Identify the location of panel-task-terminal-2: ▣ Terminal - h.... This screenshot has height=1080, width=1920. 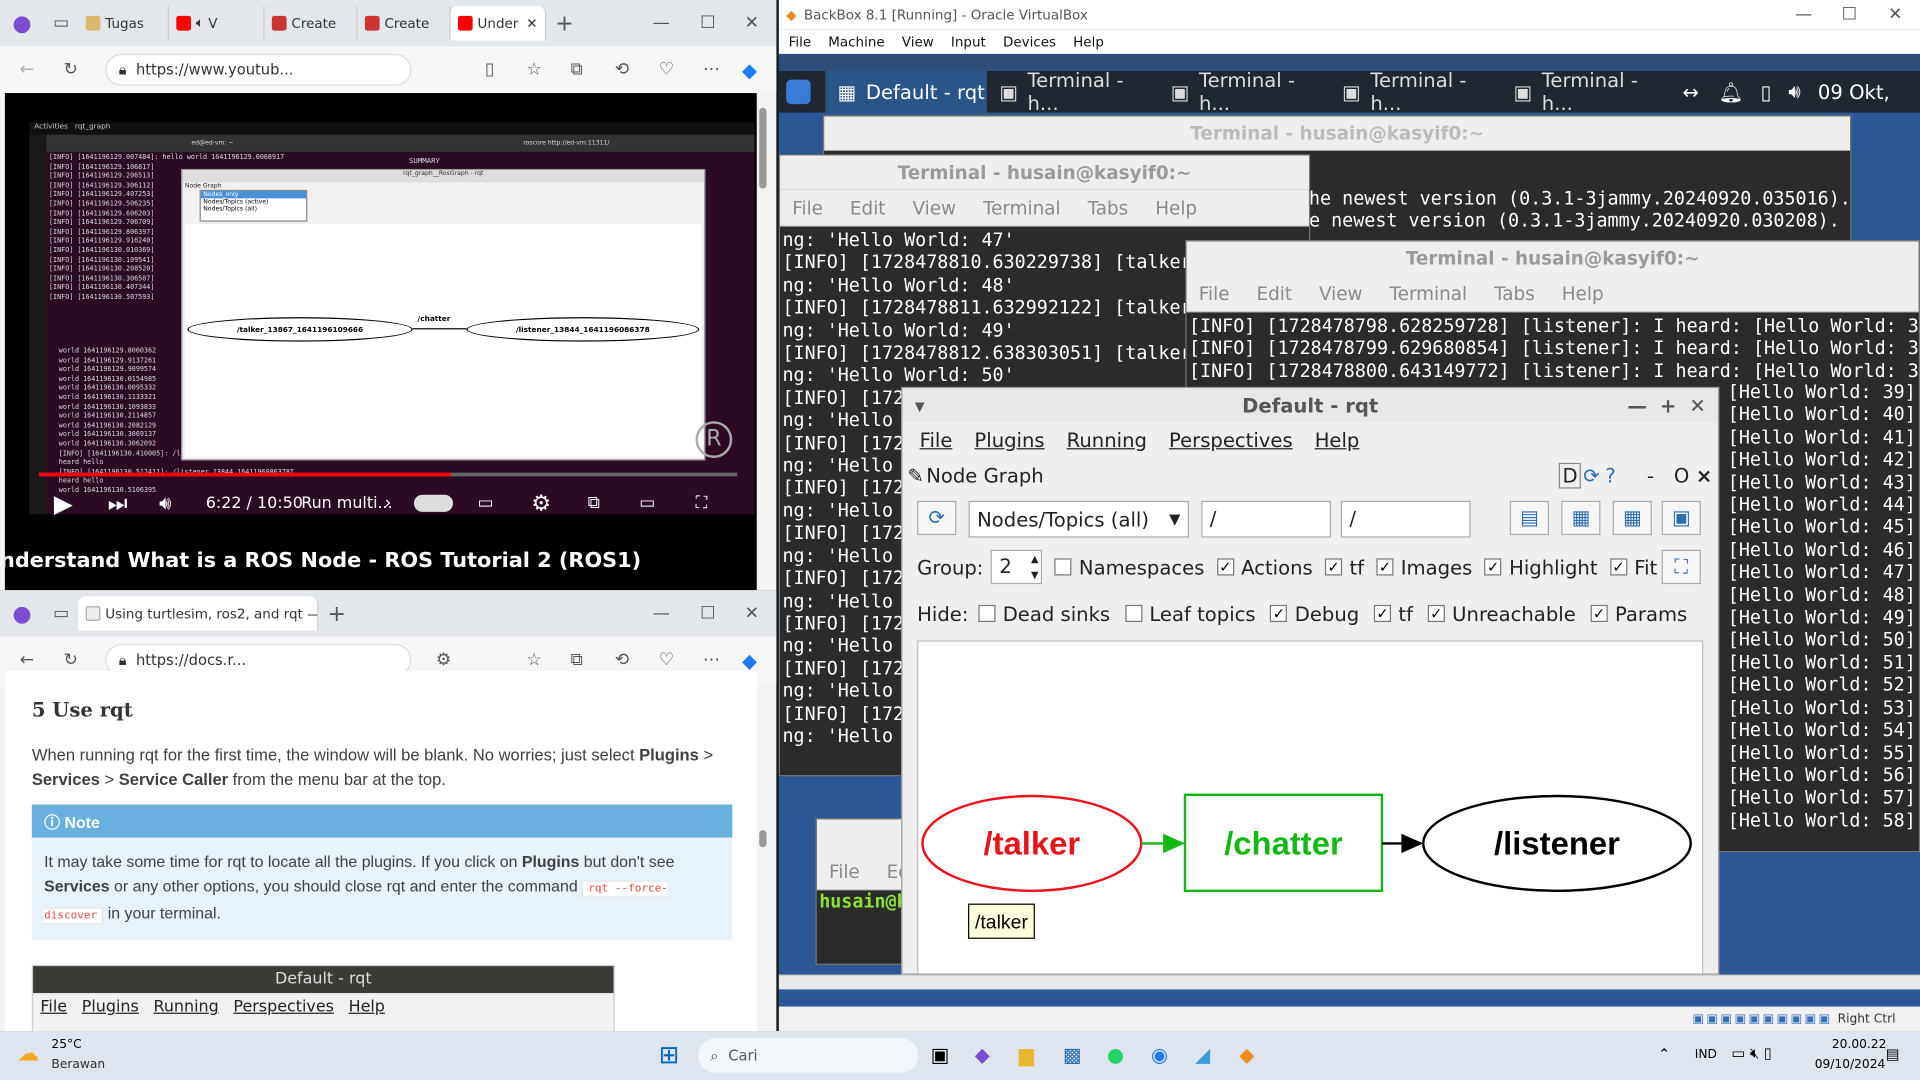
(1243, 92).